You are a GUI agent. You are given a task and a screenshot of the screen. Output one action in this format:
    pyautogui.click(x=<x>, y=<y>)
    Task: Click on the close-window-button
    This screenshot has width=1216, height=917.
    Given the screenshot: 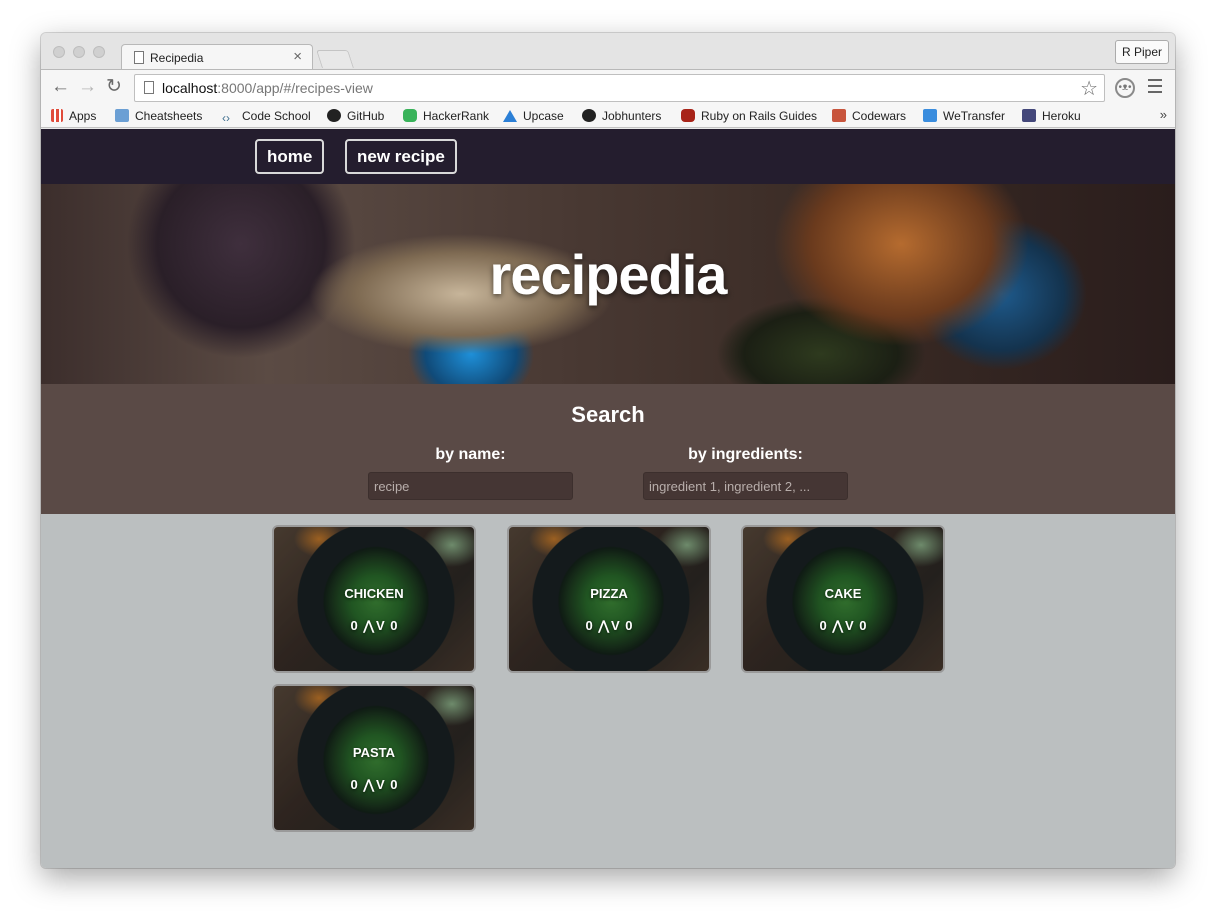 What is the action you would take?
    pyautogui.click(x=59, y=52)
    